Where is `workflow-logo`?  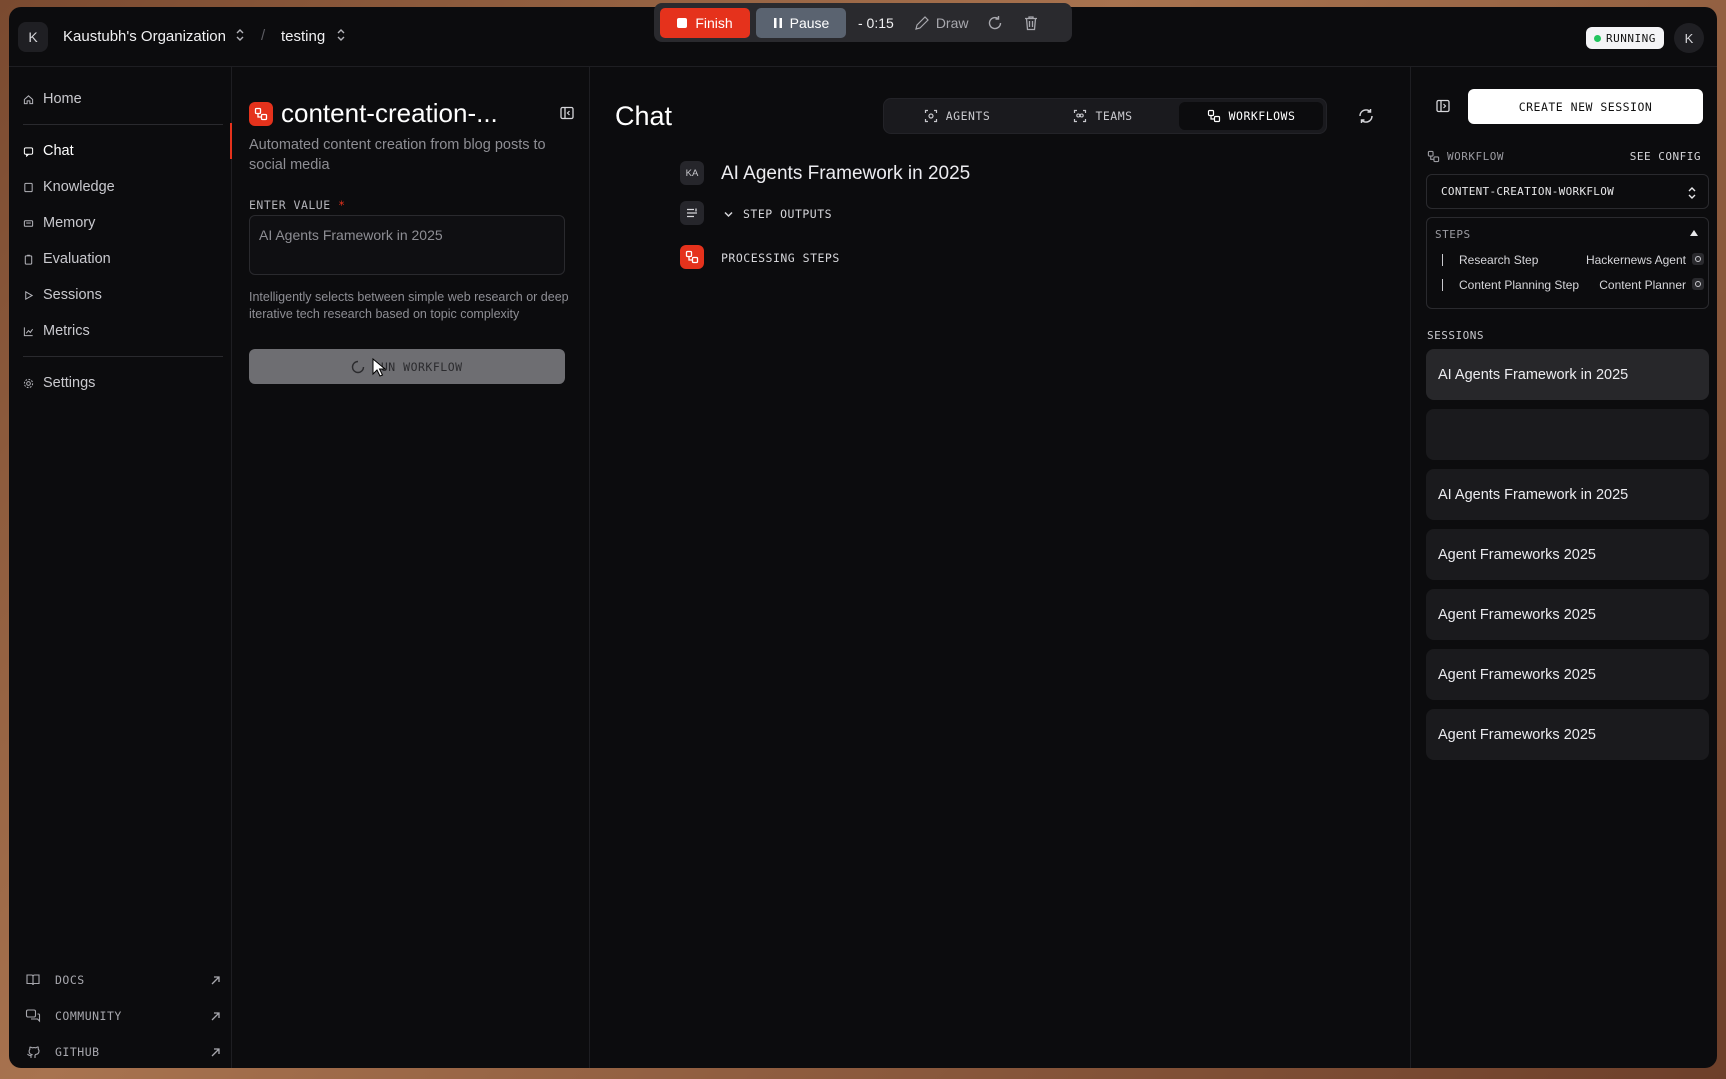 workflow-logo is located at coordinates (261, 114).